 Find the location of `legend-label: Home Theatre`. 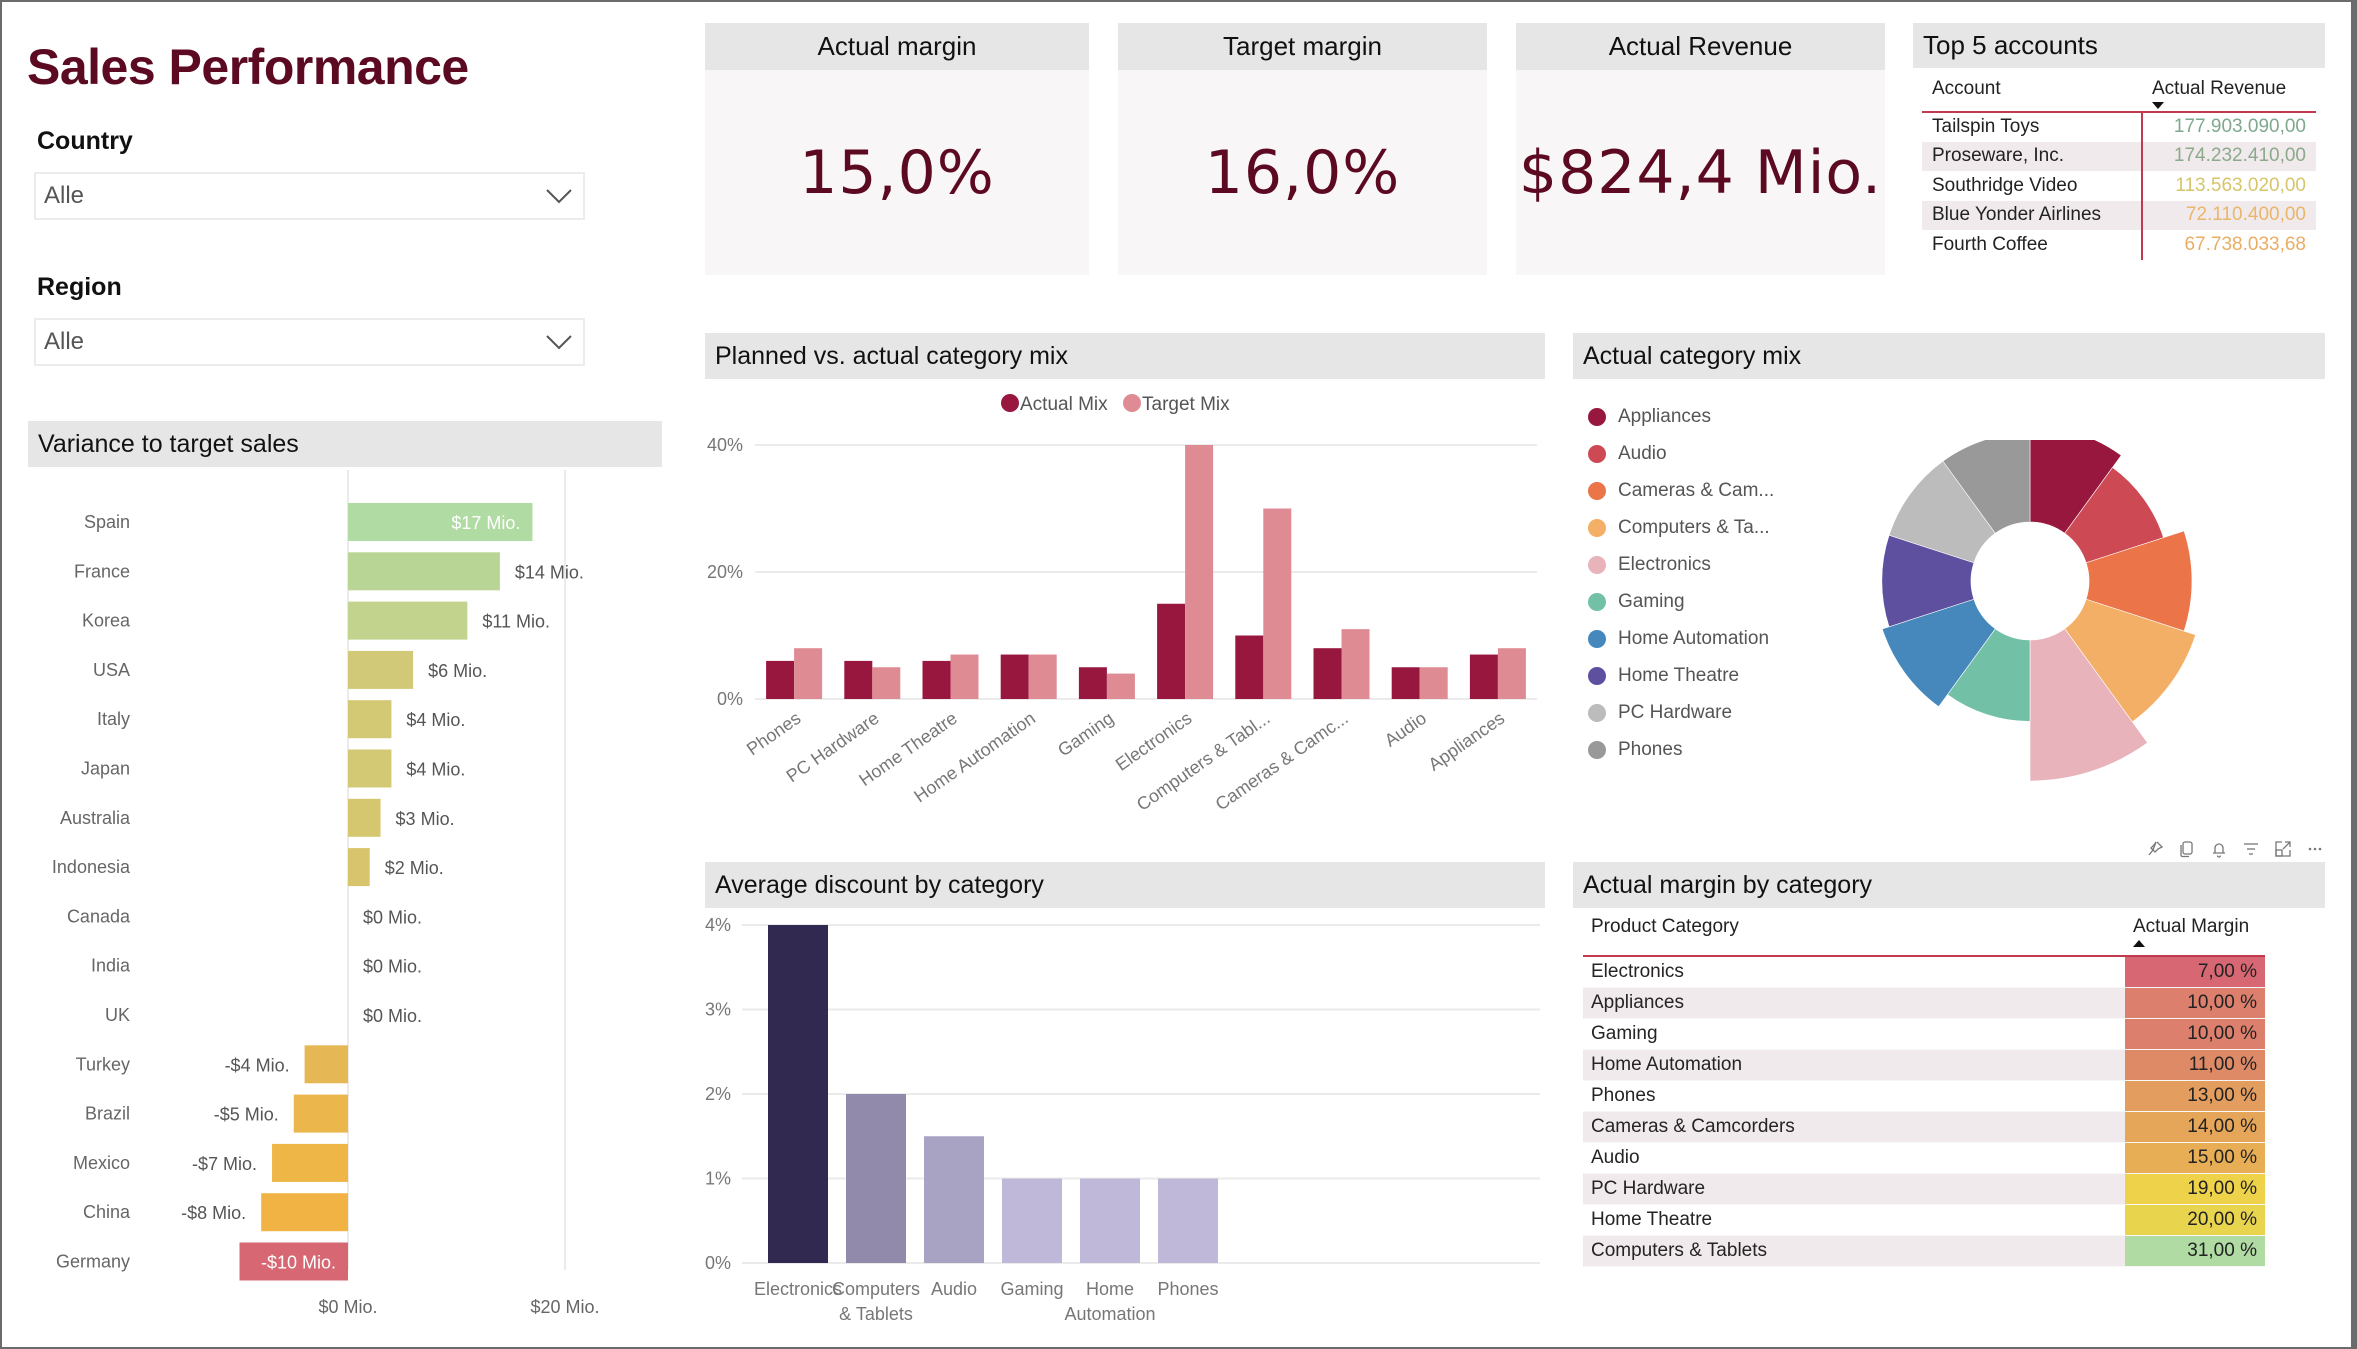

legend-label: Home Theatre is located at coordinates (1679, 675).